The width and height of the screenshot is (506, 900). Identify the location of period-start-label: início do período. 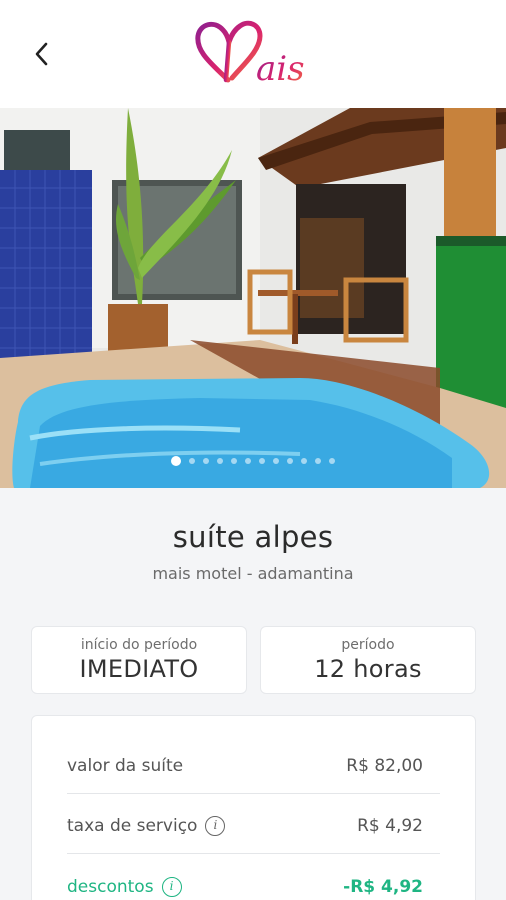
(139, 645).